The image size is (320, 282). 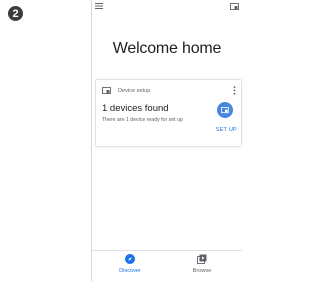 I want to click on menu-icon, so click(x=99, y=6).